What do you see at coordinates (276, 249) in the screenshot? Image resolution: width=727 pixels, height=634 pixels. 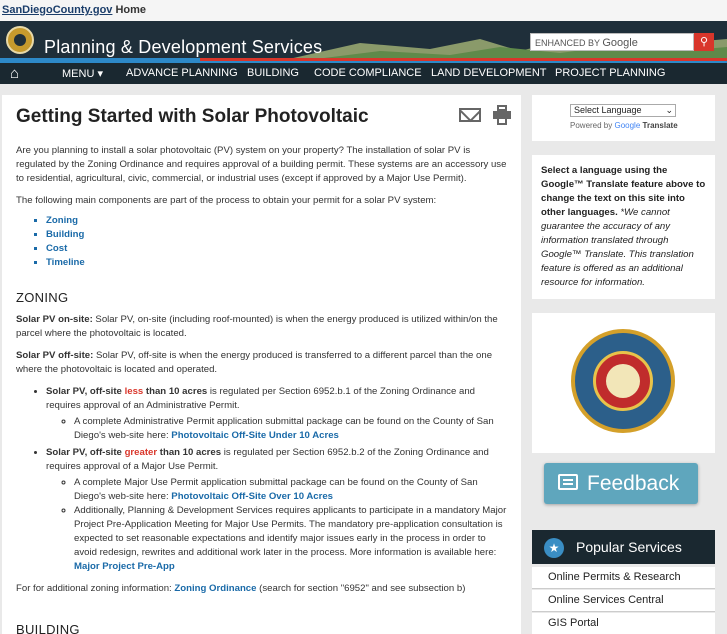 I see `link-cost: Cost` at bounding box center [276, 249].